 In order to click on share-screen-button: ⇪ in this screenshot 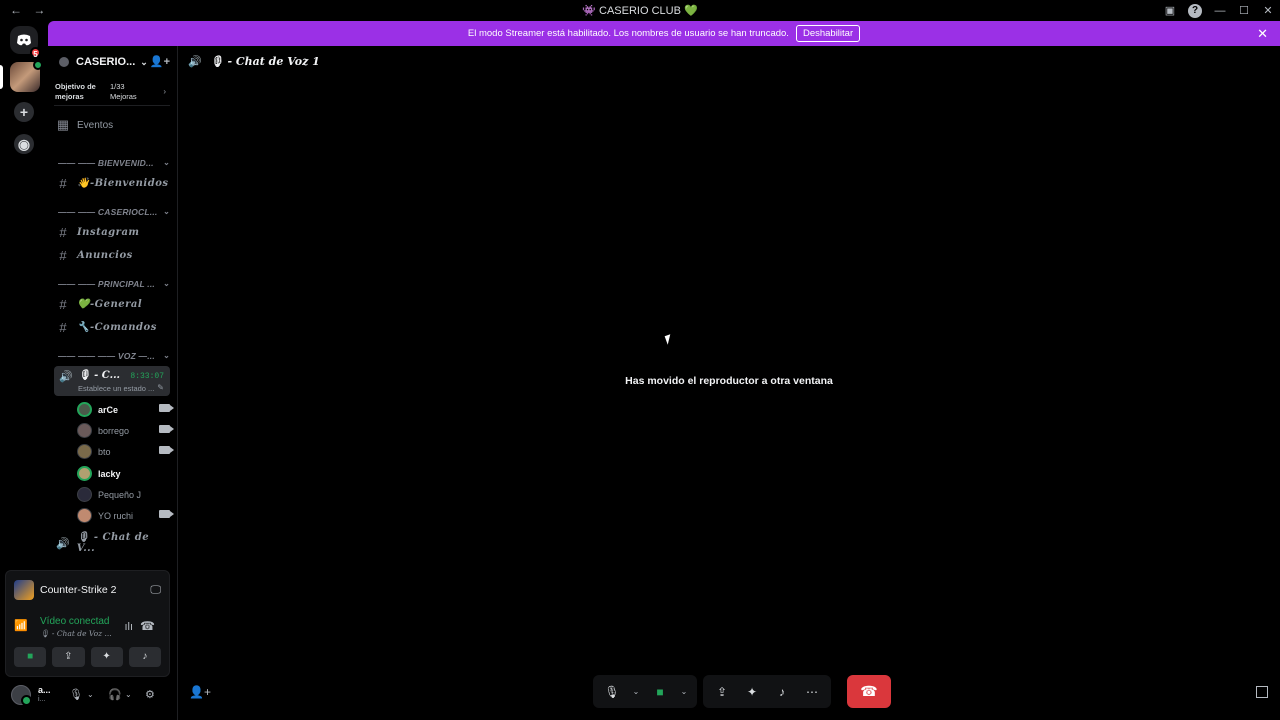, I will do `click(68, 657)`.